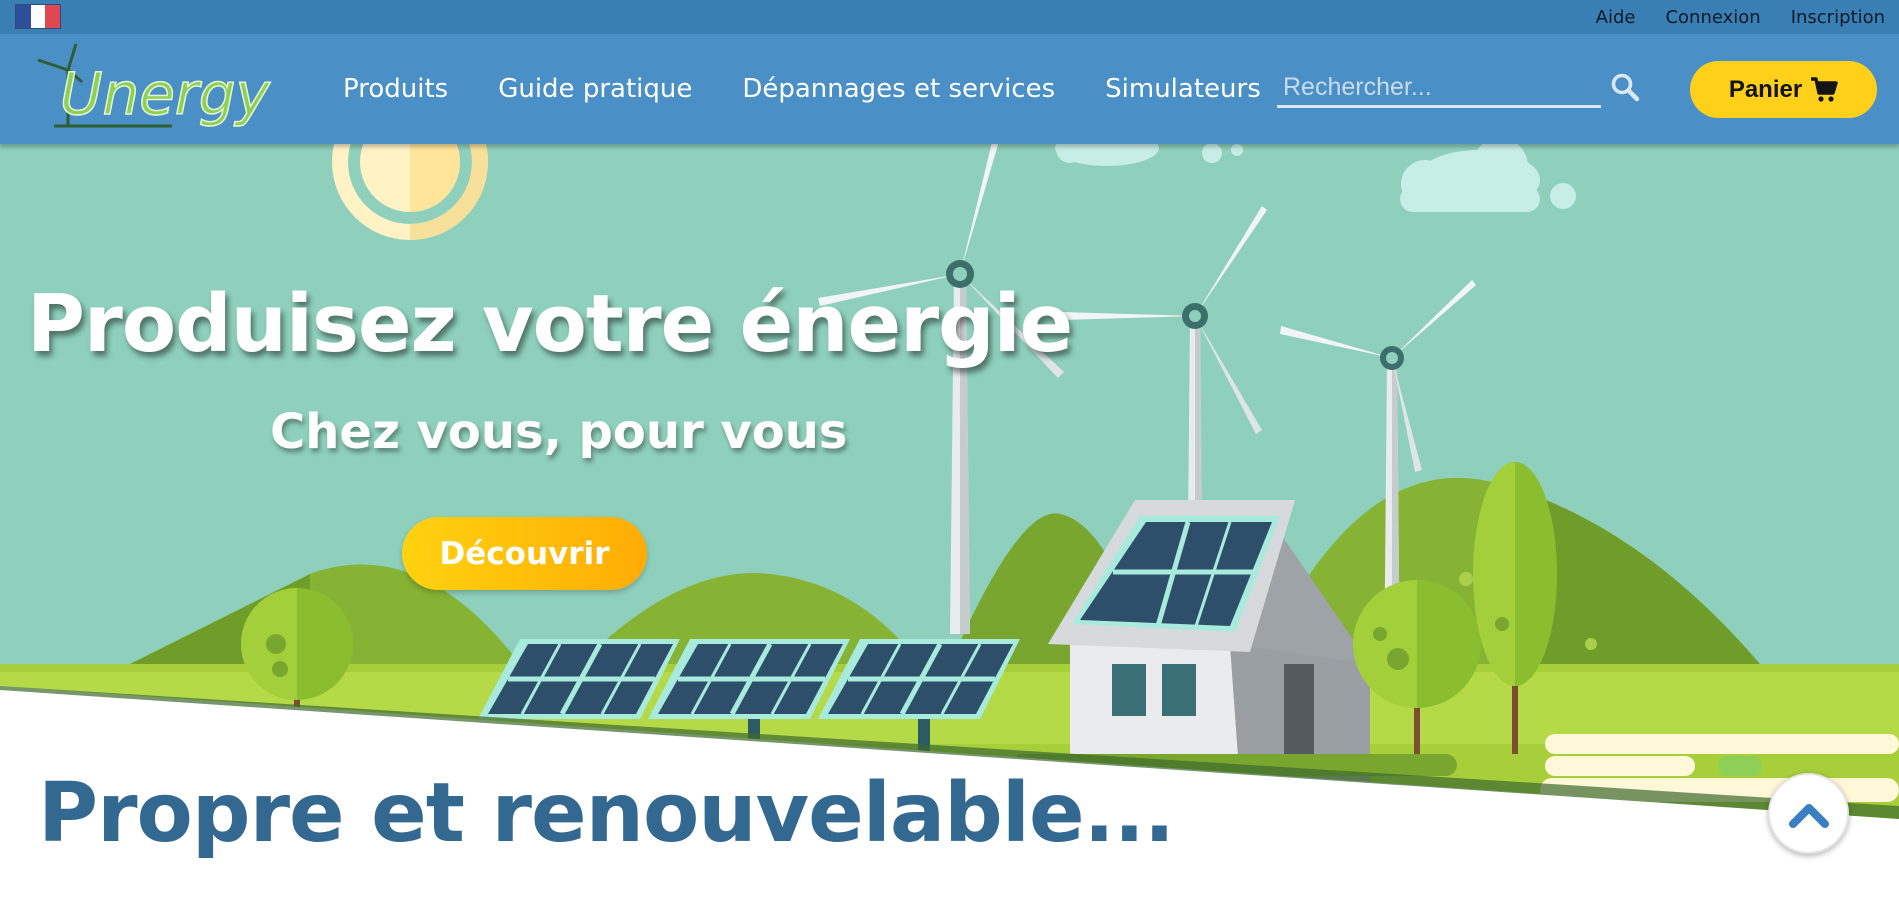 The width and height of the screenshot is (1899, 904). Describe the element at coordinates (1765, 89) in the screenshot. I see `cart-label: Panier` at that location.